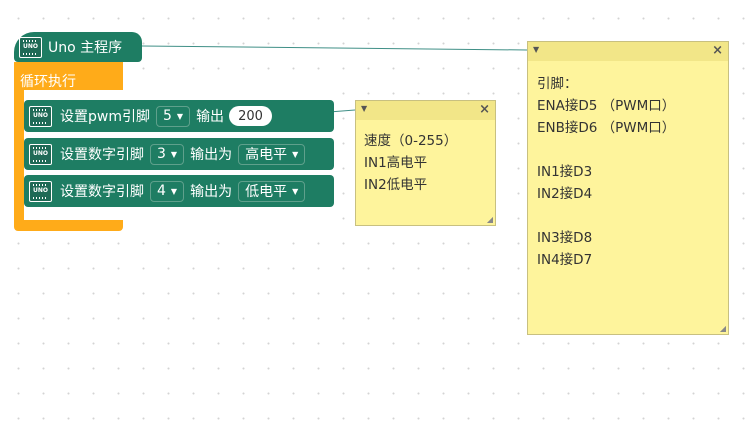 This screenshot has height=442, width=749. I want to click on main-program-label: Uno 主程序, so click(85, 48).